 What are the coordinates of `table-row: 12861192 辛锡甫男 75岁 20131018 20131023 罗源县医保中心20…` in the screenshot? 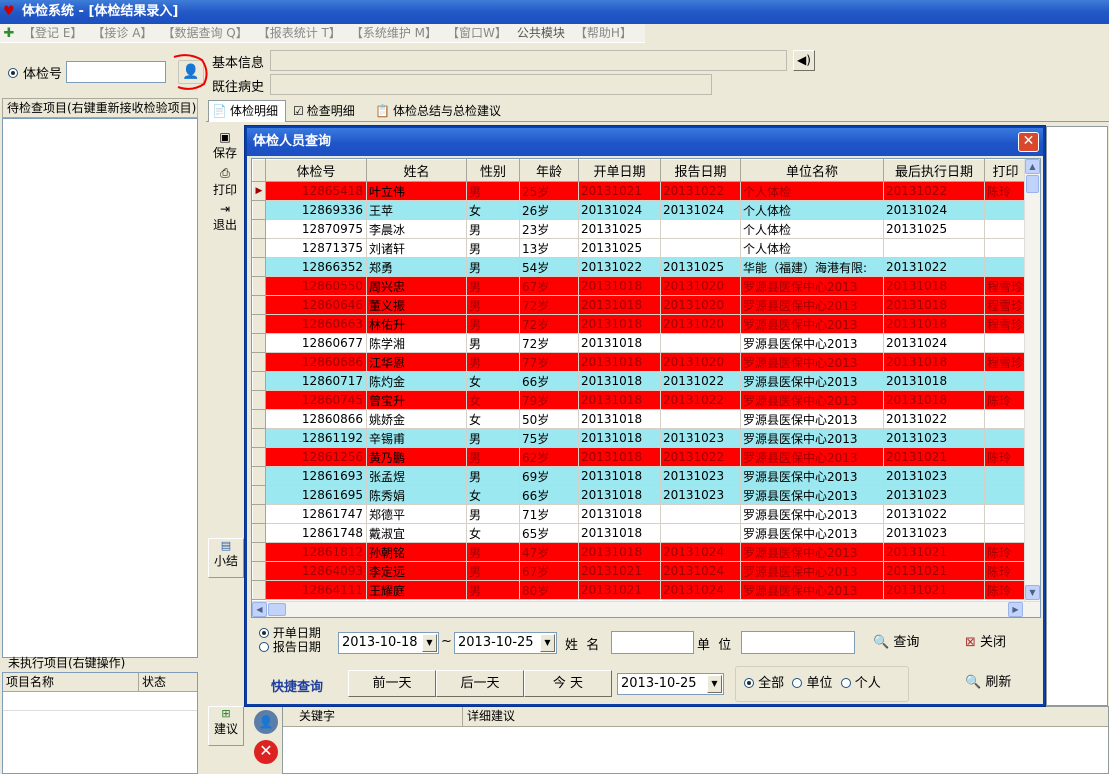 It's located at (639, 438).